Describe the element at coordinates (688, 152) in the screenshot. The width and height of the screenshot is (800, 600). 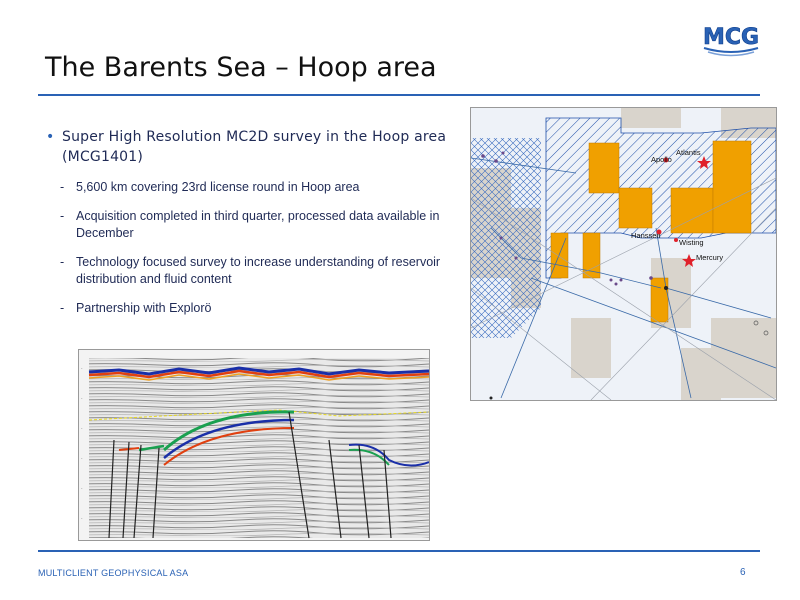
I see `map-label-atlantis: Atlantis` at that location.